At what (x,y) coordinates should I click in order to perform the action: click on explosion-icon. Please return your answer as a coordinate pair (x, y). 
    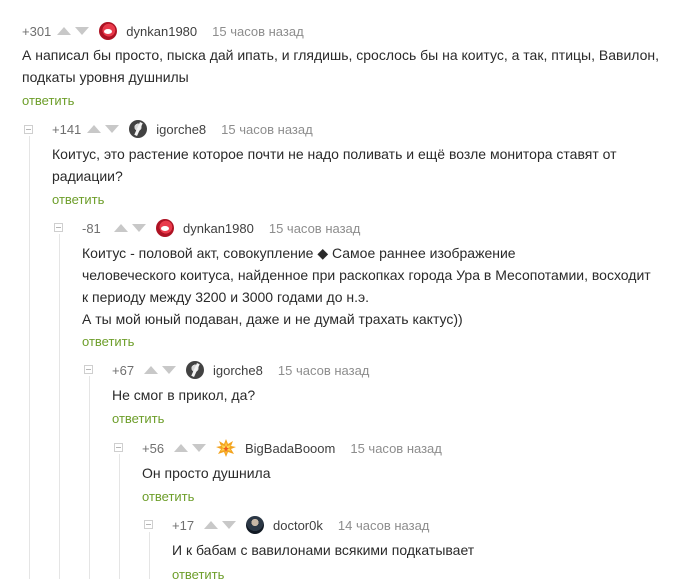
    Looking at the image, I should click on (226, 448).